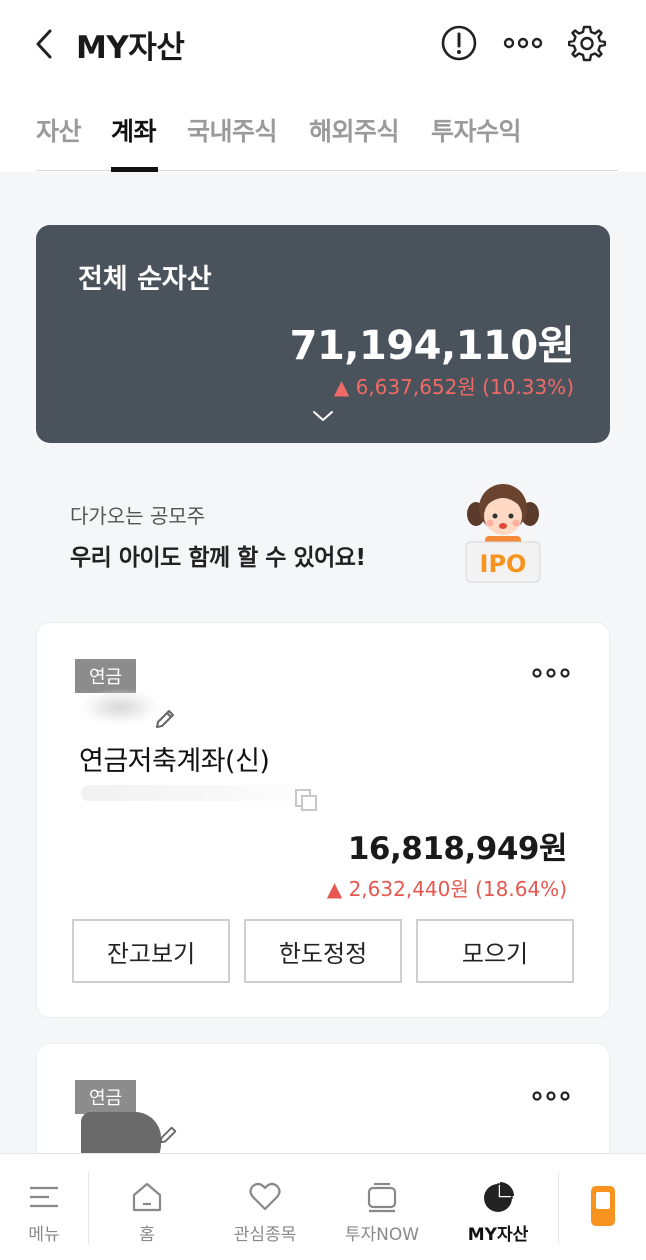 The width and height of the screenshot is (646, 1260). What do you see at coordinates (306, 800) in the screenshot?
I see `copy-icon` at bounding box center [306, 800].